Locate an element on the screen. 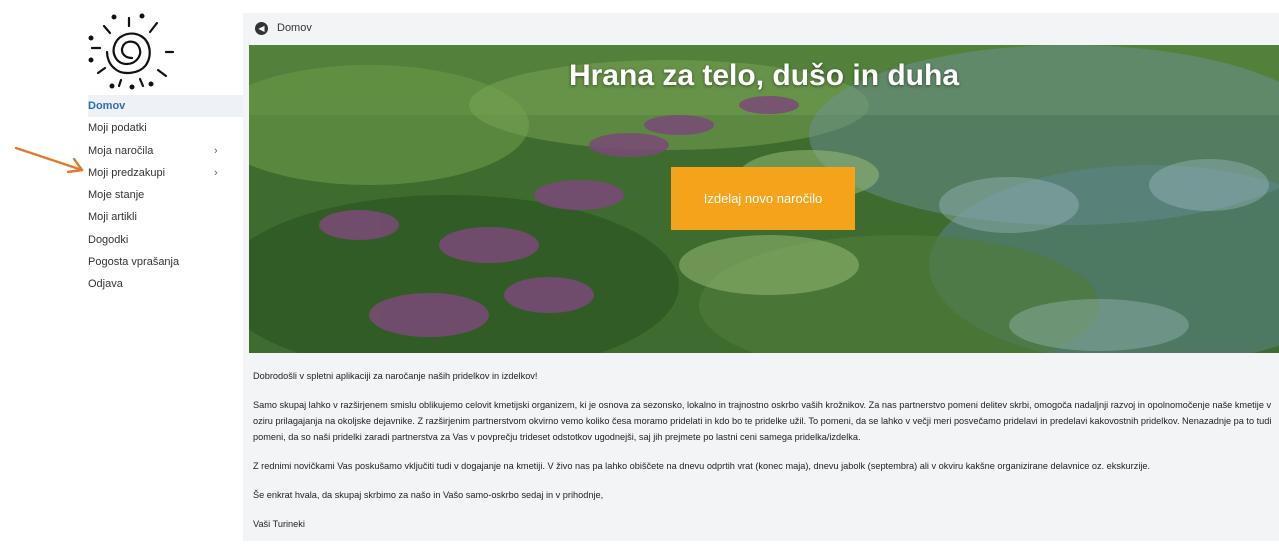  new-order-button: Izdelaj novo naročilo is located at coordinates (763, 198).